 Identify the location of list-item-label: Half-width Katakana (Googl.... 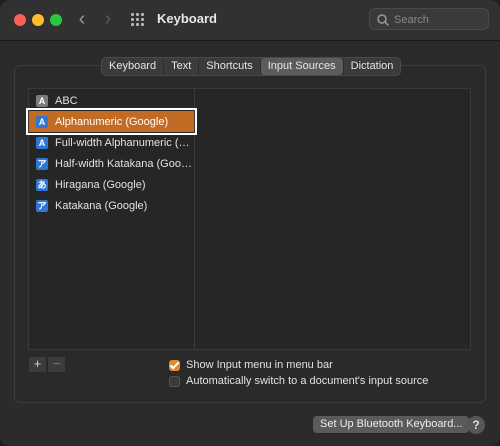
(124, 163).